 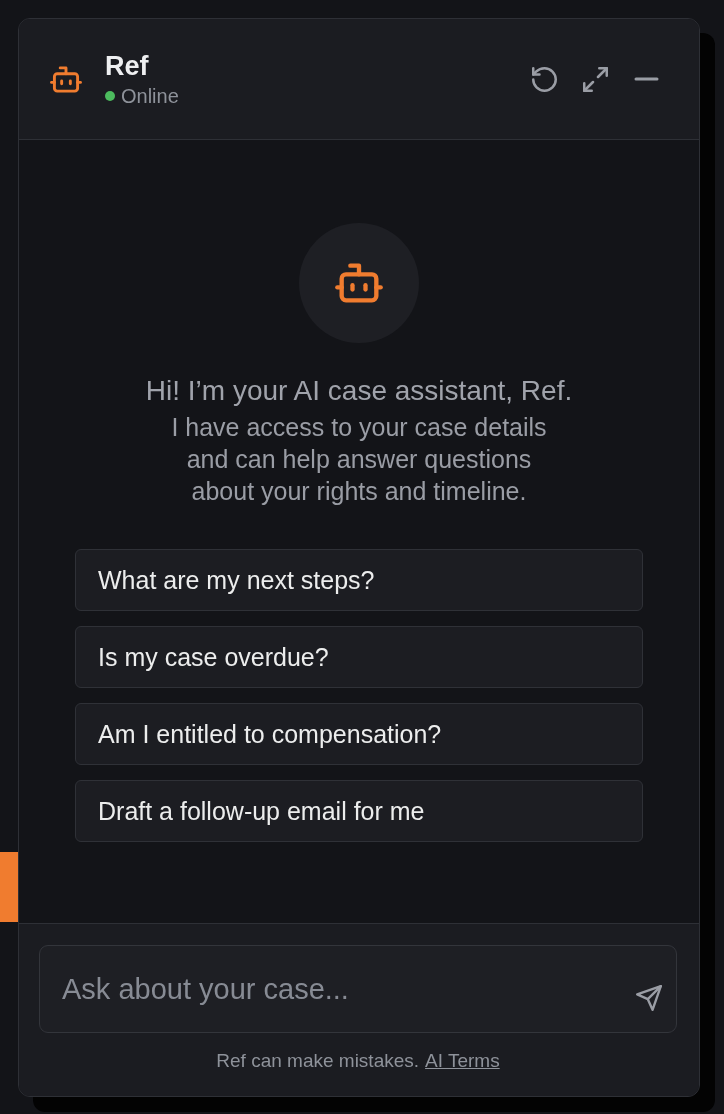 I want to click on send-icon, so click(x=649, y=998).